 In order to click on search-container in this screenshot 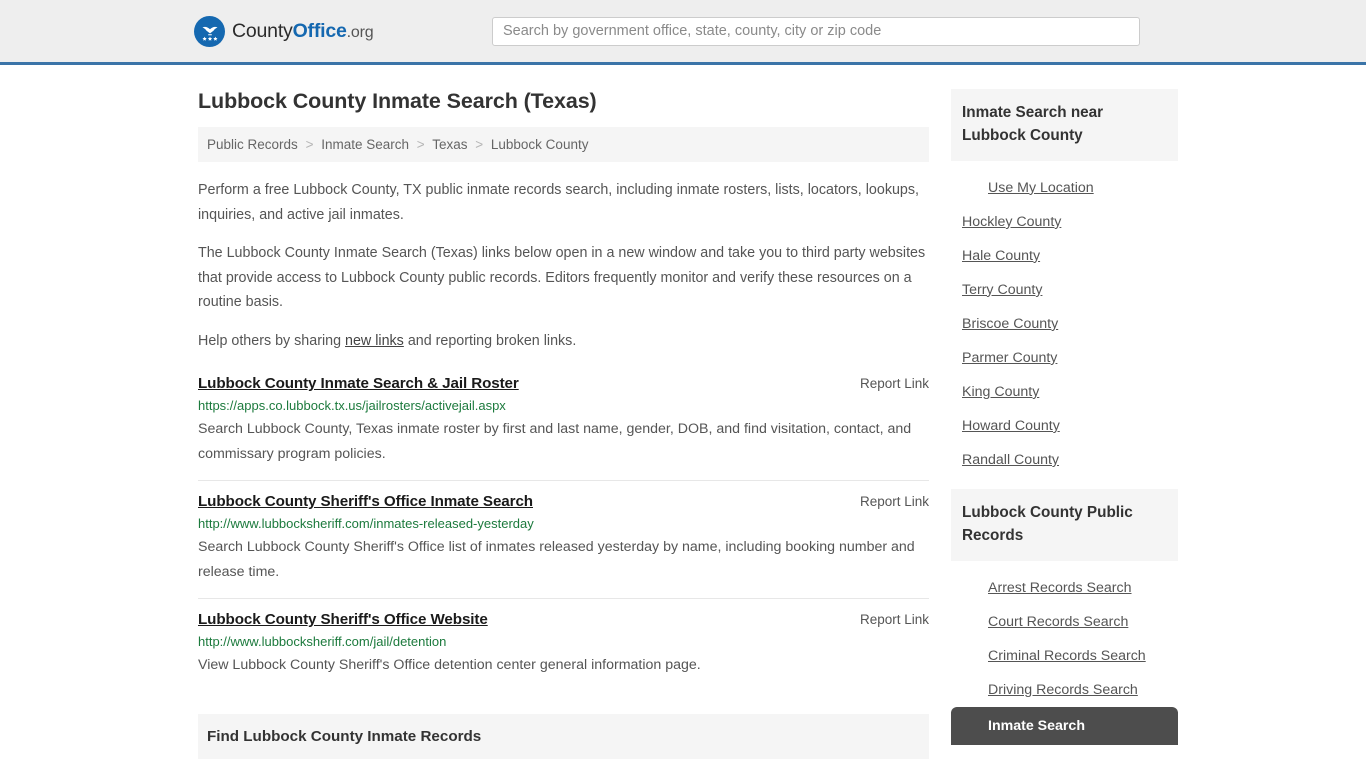, I will do `click(816, 31)`.